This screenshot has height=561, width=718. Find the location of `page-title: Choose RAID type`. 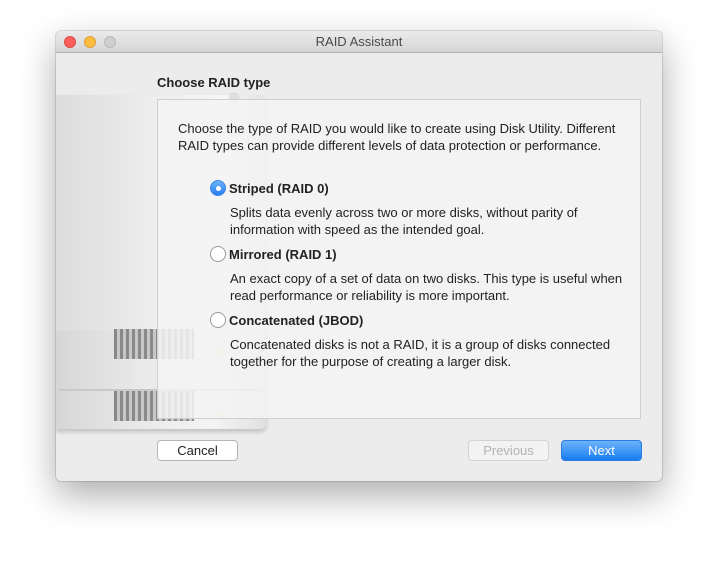

page-title: Choose RAID type is located at coordinates (214, 82).